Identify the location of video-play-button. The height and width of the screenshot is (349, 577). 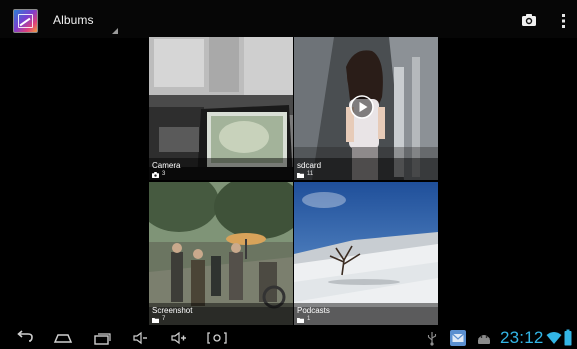
(362, 107).